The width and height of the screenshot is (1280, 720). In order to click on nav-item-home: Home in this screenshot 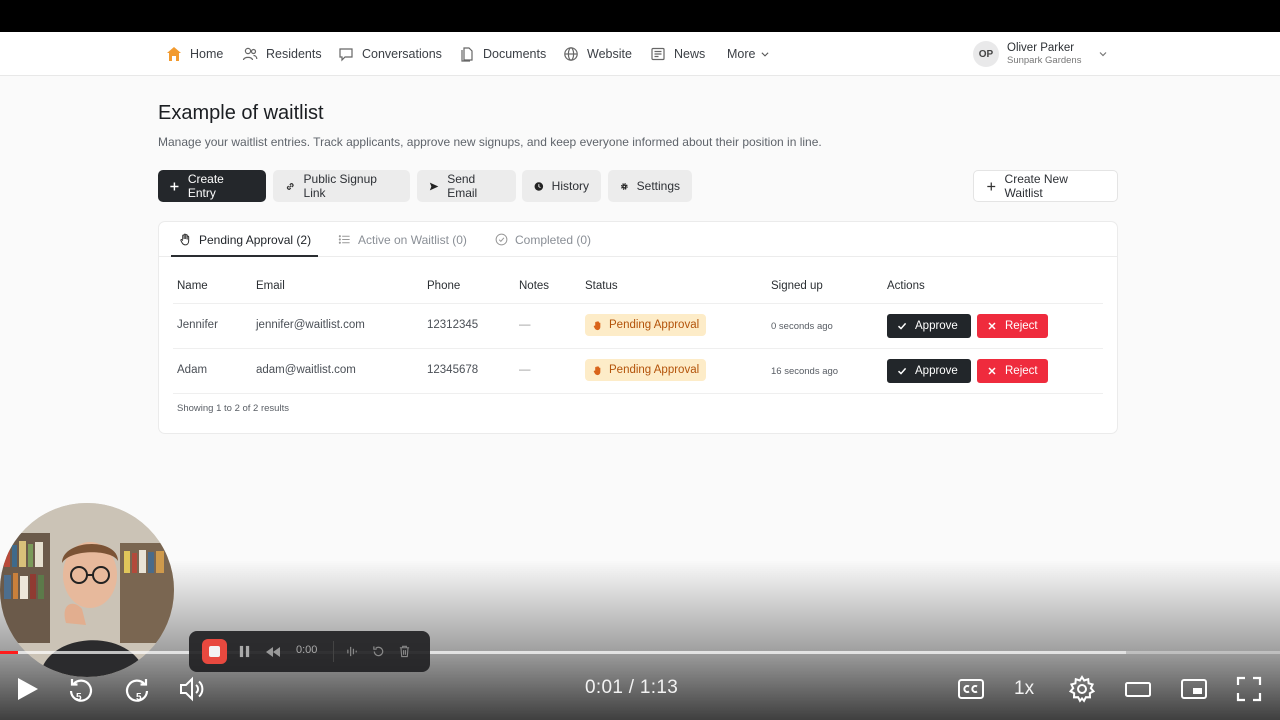, I will do `click(194, 54)`.